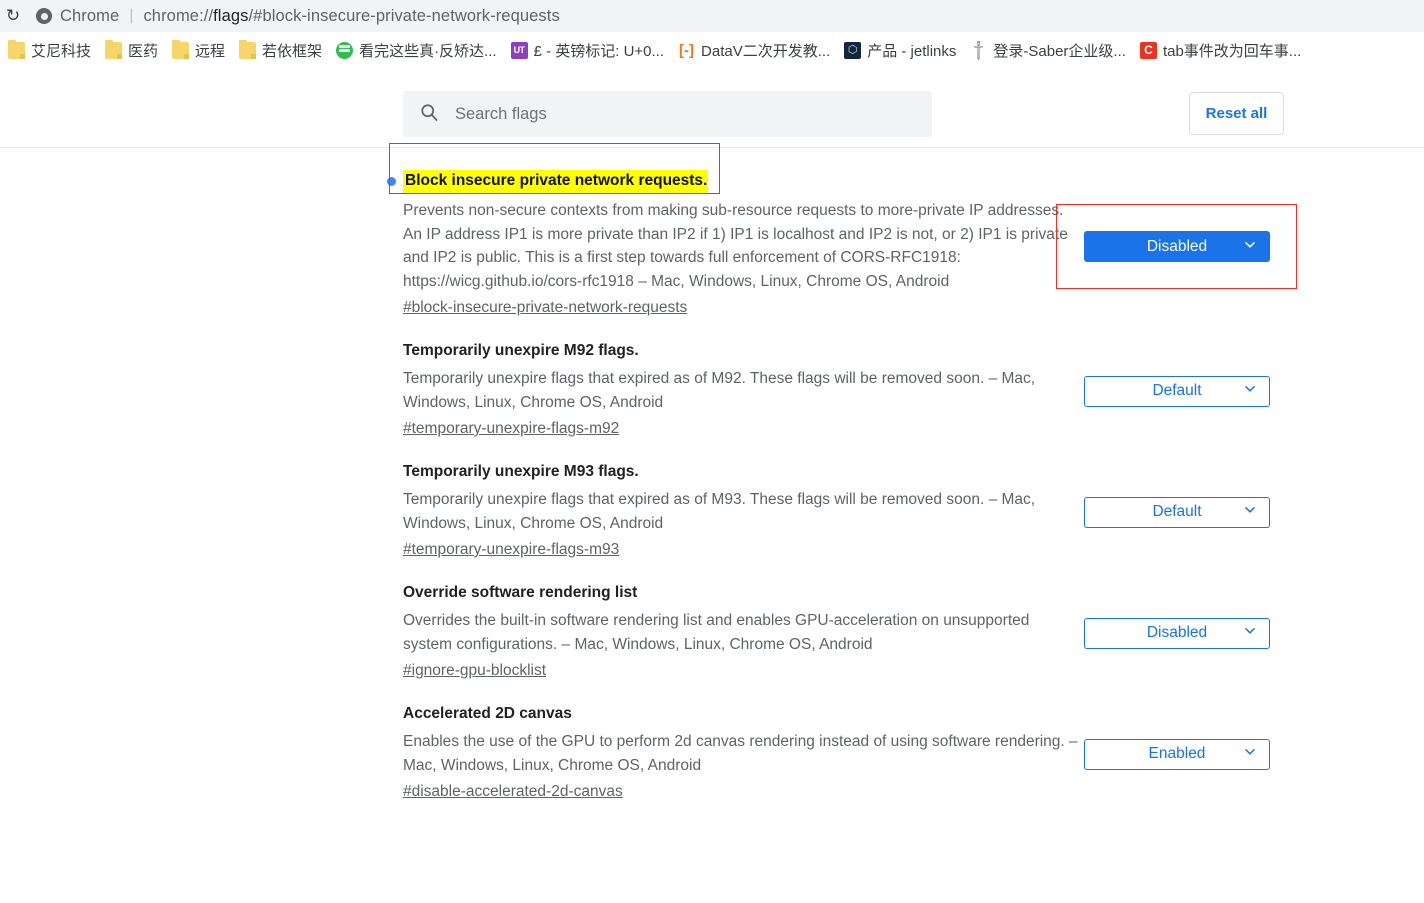 This screenshot has height=903, width=1424. What do you see at coordinates (44, 16) in the screenshot?
I see `chrome-logo-icon` at bounding box center [44, 16].